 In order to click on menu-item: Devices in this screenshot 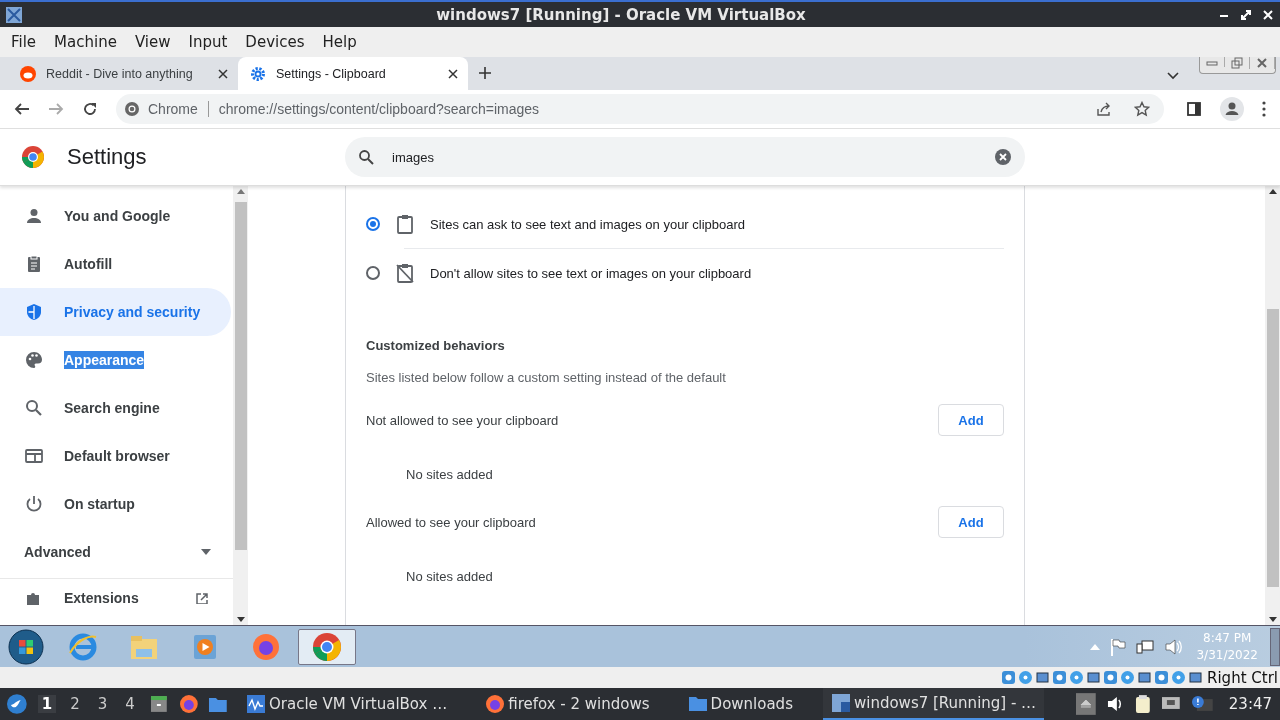, I will do `click(275, 42)`.